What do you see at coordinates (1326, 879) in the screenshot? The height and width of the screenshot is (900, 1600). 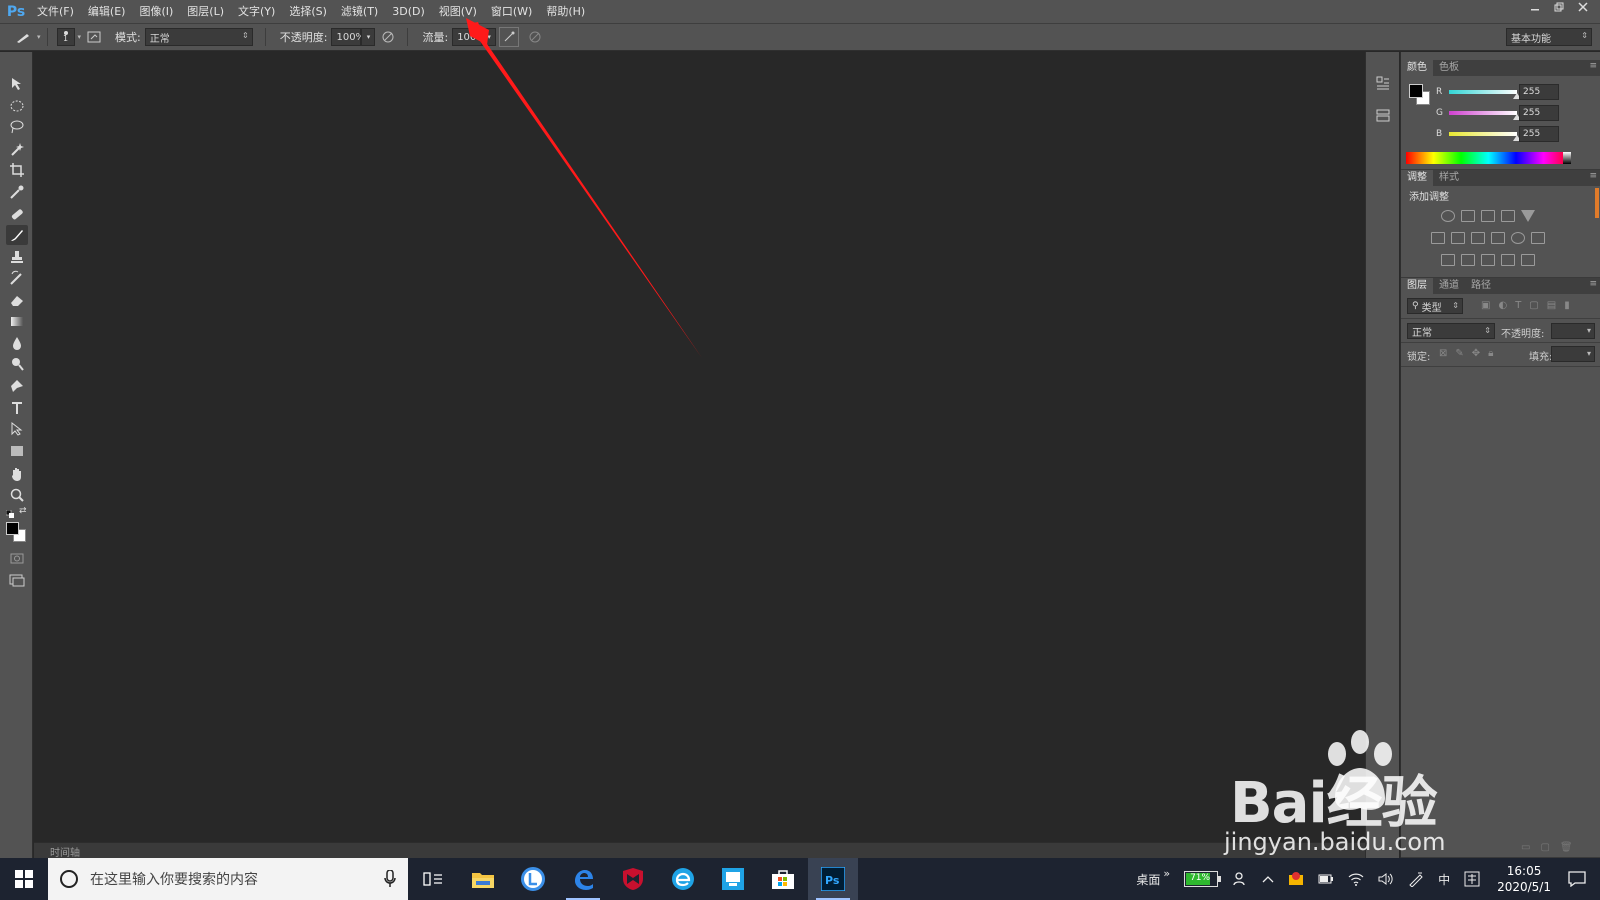 I see `battery-tray-icon` at bounding box center [1326, 879].